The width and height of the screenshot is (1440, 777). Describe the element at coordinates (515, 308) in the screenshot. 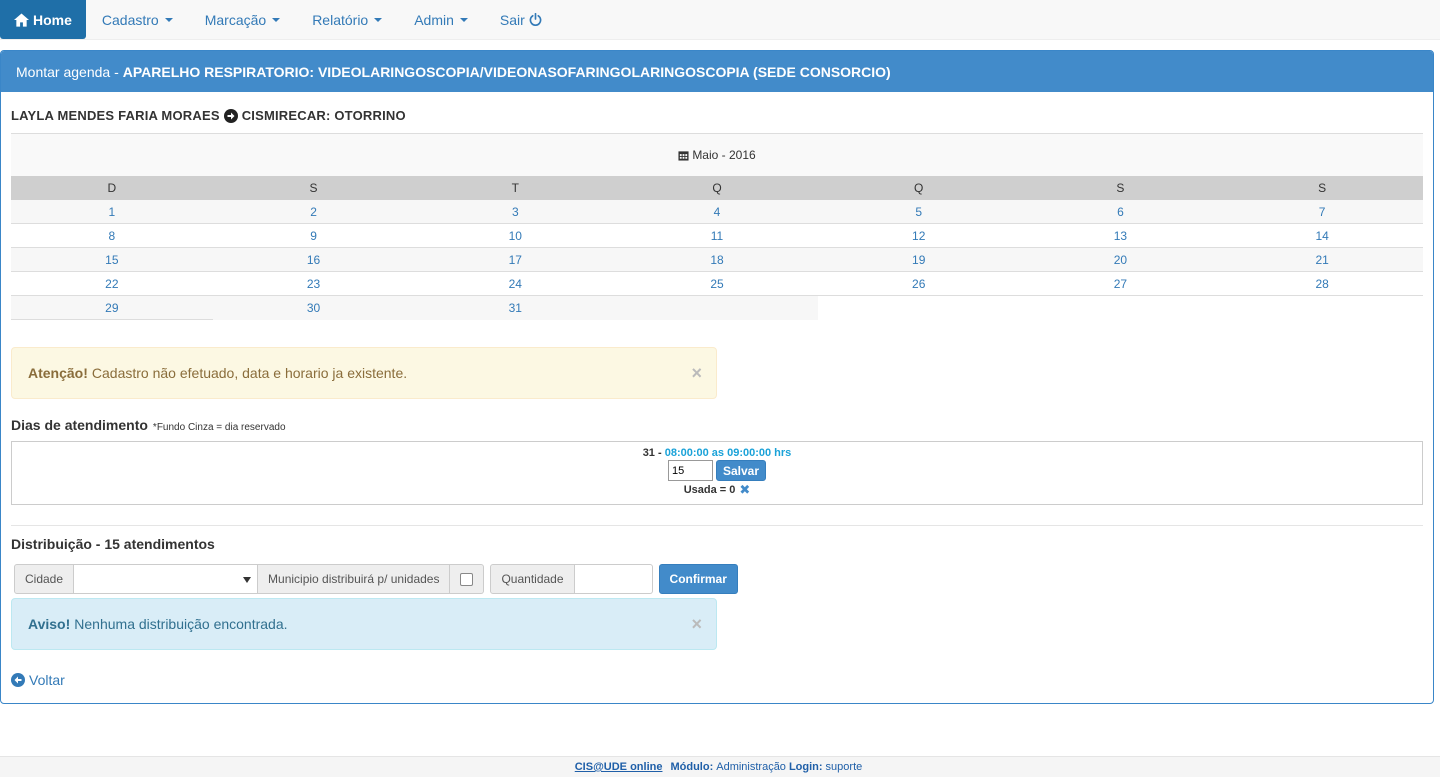

I see `calendar-day: 31` at that location.